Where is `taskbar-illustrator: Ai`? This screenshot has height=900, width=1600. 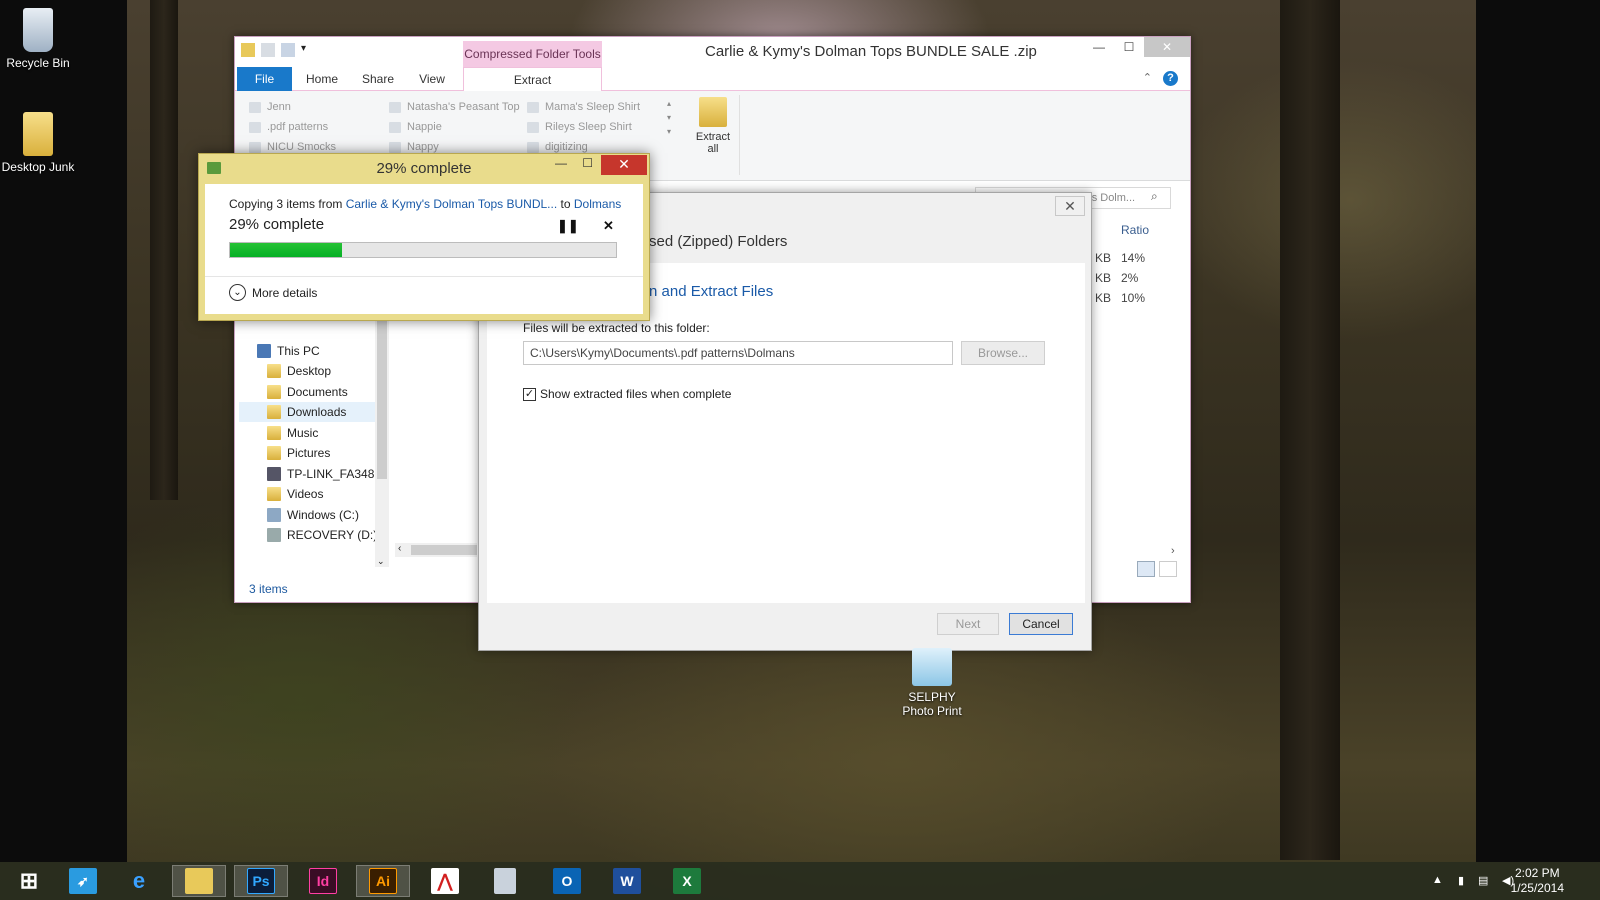 taskbar-illustrator: Ai is located at coordinates (383, 881).